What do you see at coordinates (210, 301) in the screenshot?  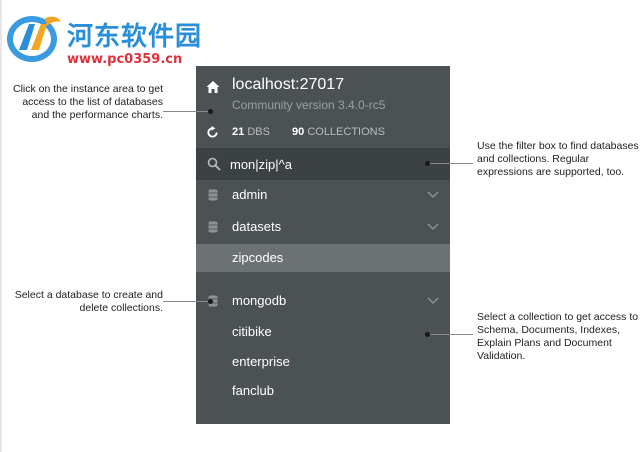 I see `annotation-database-dot` at bounding box center [210, 301].